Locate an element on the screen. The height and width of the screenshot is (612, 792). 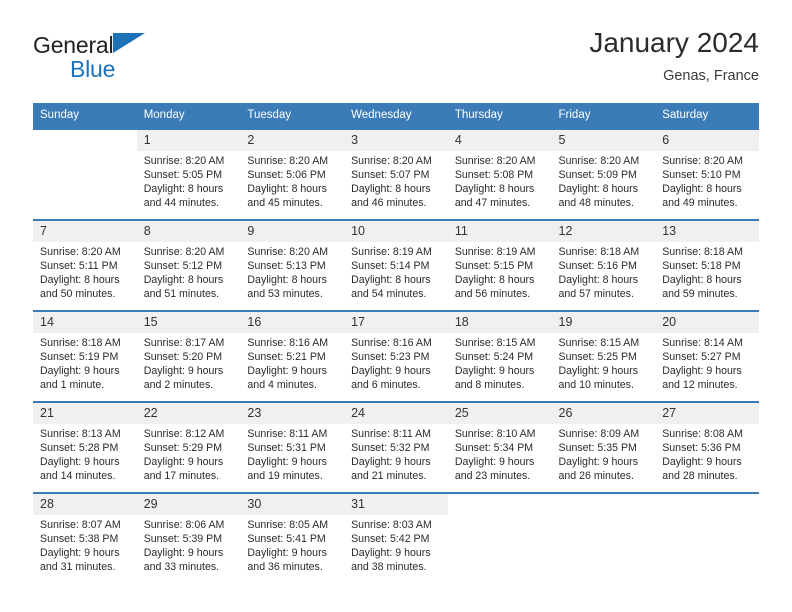
sunset-text: Sunset: 5:19 PM is located at coordinates (79, 357).